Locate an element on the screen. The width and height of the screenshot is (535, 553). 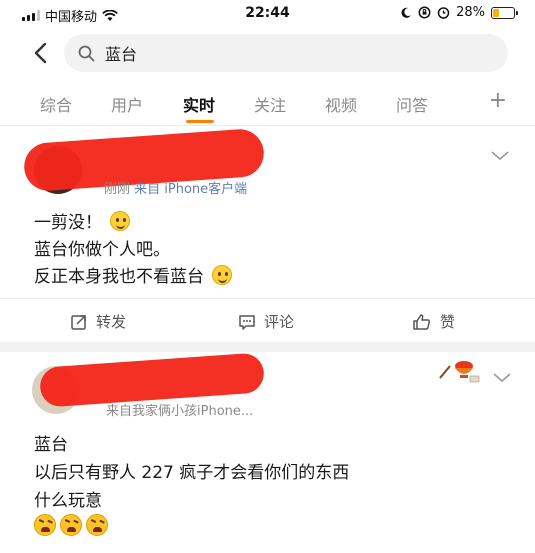
post-source: 来自 iPhone客户端 is located at coordinates (190, 189).